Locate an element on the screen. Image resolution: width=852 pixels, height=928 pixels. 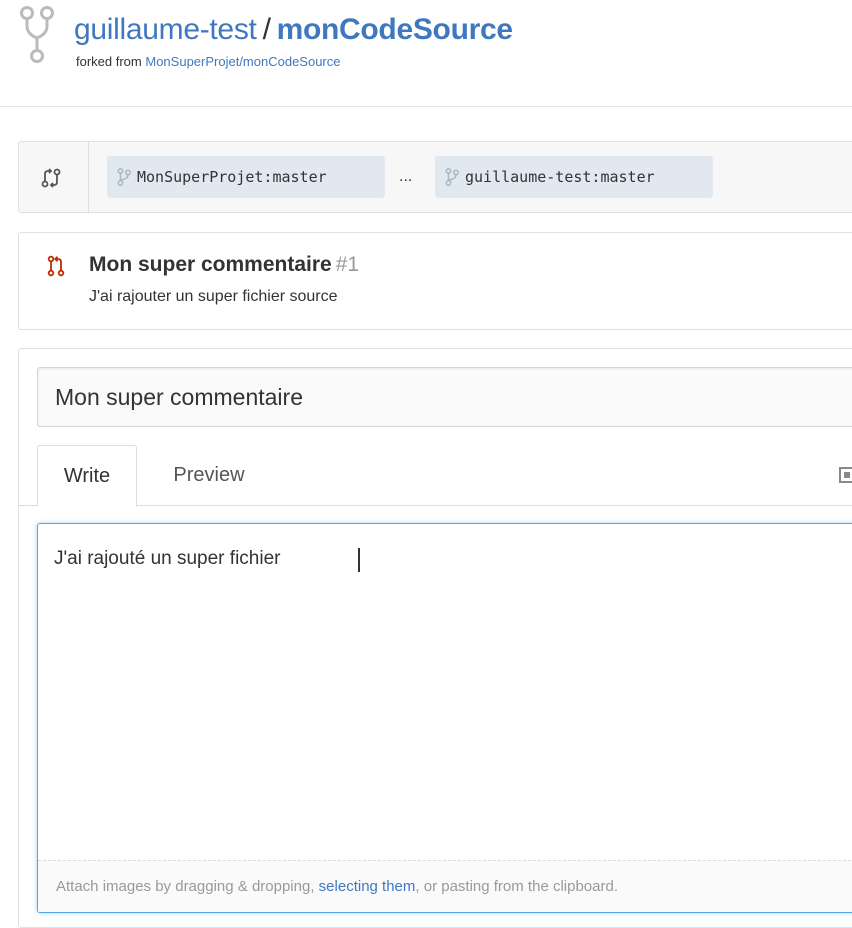
drop-hint-prefix: Attach images by dragging & dropping, is located at coordinates (187, 886).